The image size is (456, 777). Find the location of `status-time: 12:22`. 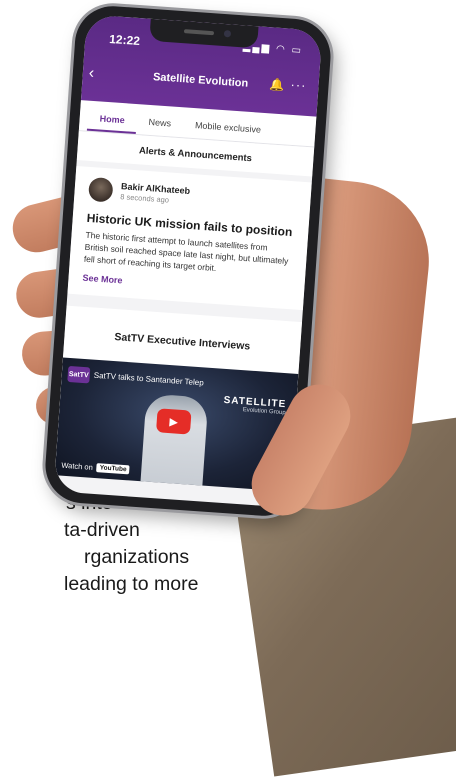

status-time: 12:22 is located at coordinates (124, 40).